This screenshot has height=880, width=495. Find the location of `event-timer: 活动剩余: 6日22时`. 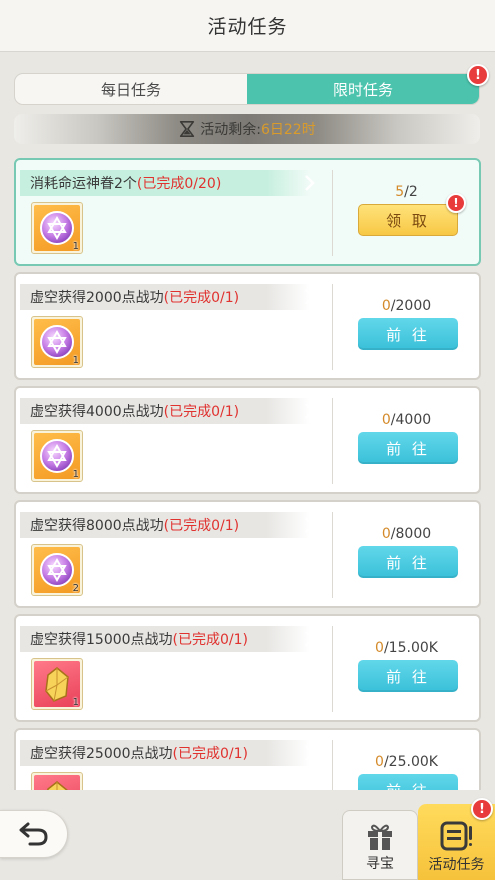

event-timer: 活动剩余: 6日22时 is located at coordinates (247, 129).